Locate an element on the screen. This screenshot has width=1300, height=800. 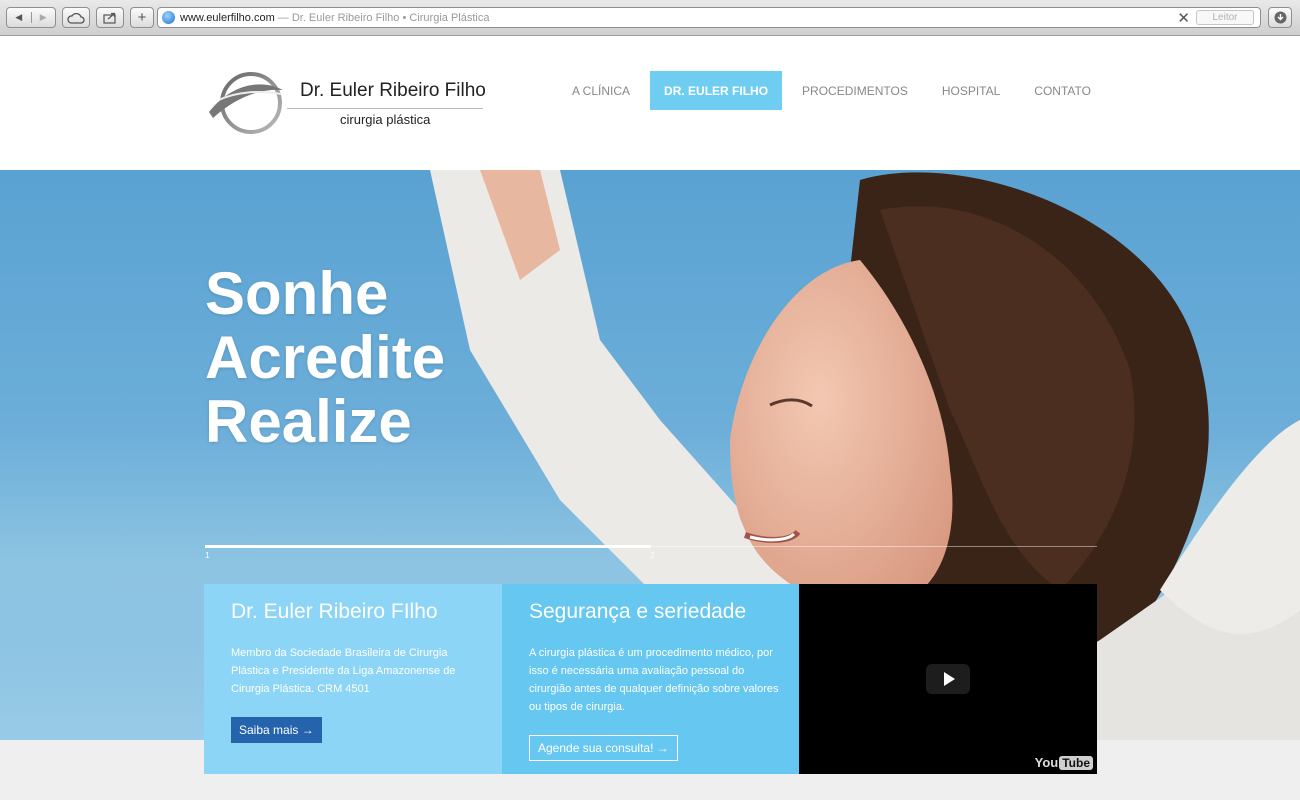
close-icon: ✕ is located at coordinates (1183, 18).